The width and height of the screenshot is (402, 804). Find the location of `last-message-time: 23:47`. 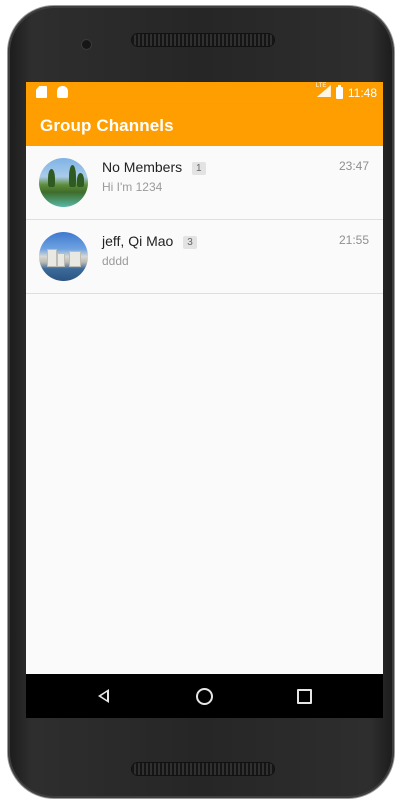

last-message-time: 23:47 is located at coordinates (353, 166).